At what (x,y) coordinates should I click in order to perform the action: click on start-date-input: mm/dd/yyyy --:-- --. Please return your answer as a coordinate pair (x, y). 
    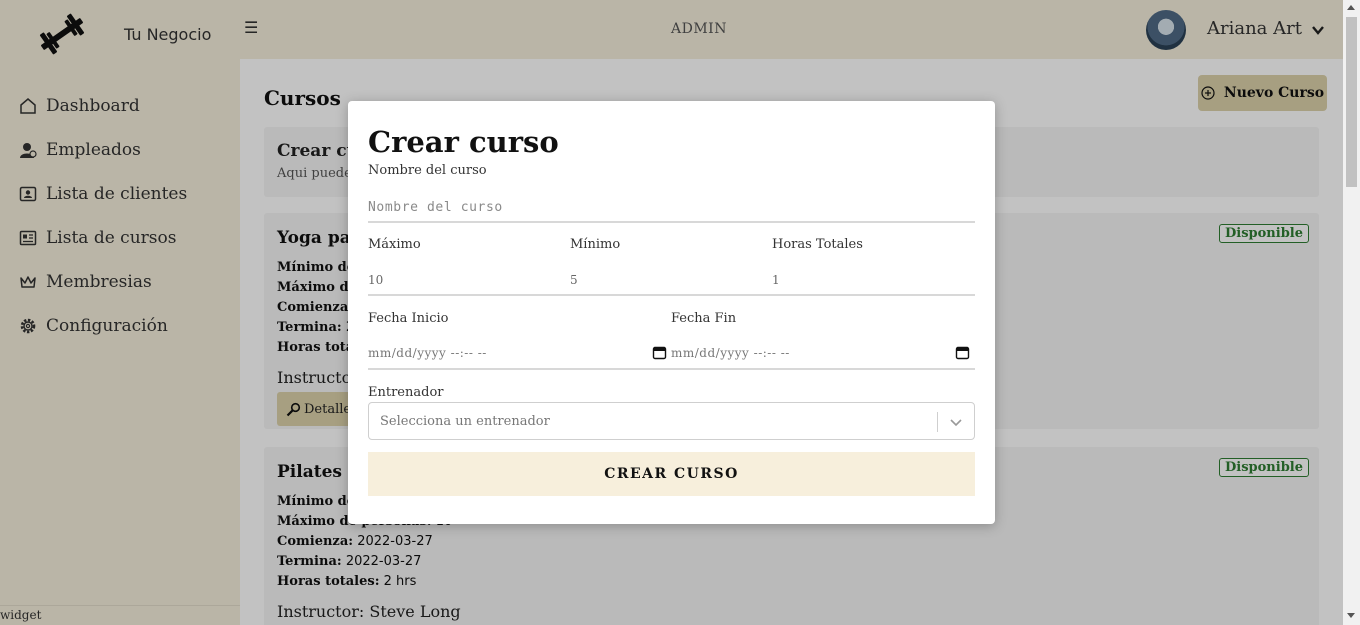
    Looking at the image, I should click on (427, 353).